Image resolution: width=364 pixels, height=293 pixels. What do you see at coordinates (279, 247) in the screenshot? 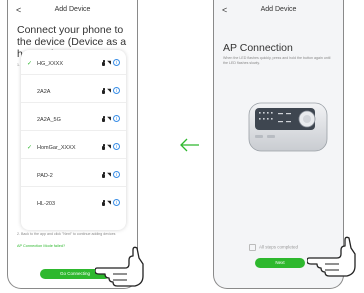
I see `steps-label: All steps completed` at bounding box center [279, 247].